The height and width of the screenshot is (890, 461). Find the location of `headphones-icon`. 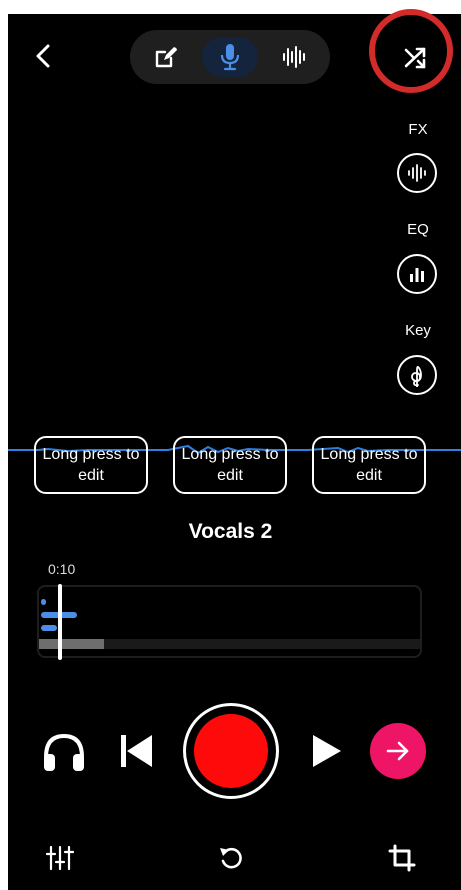

headphones-icon is located at coordinates (64, 752).